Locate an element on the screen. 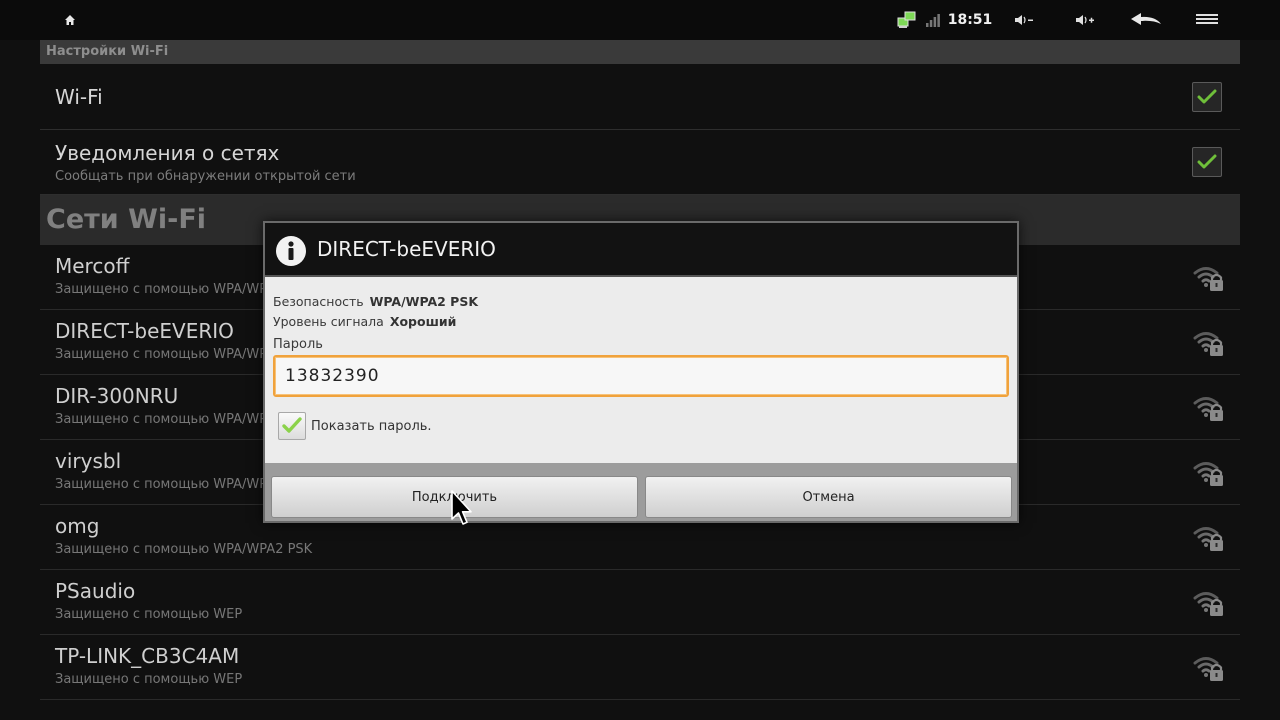 The height and width of the screenshot is (720, 1280). wifi-toggle-title: Wi-Fi is located at coordinates (79, 97).